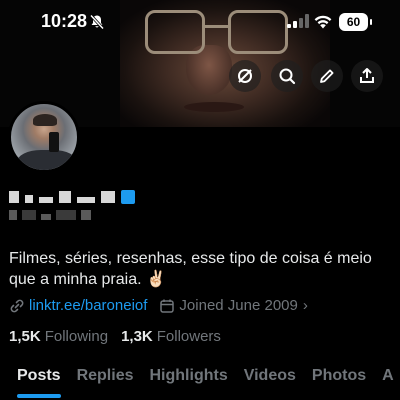 This screenshot has height=400, width=400. Describe the element at coordinates (72, 197) in the screenshot. I see `display-name-redacted` at that location.